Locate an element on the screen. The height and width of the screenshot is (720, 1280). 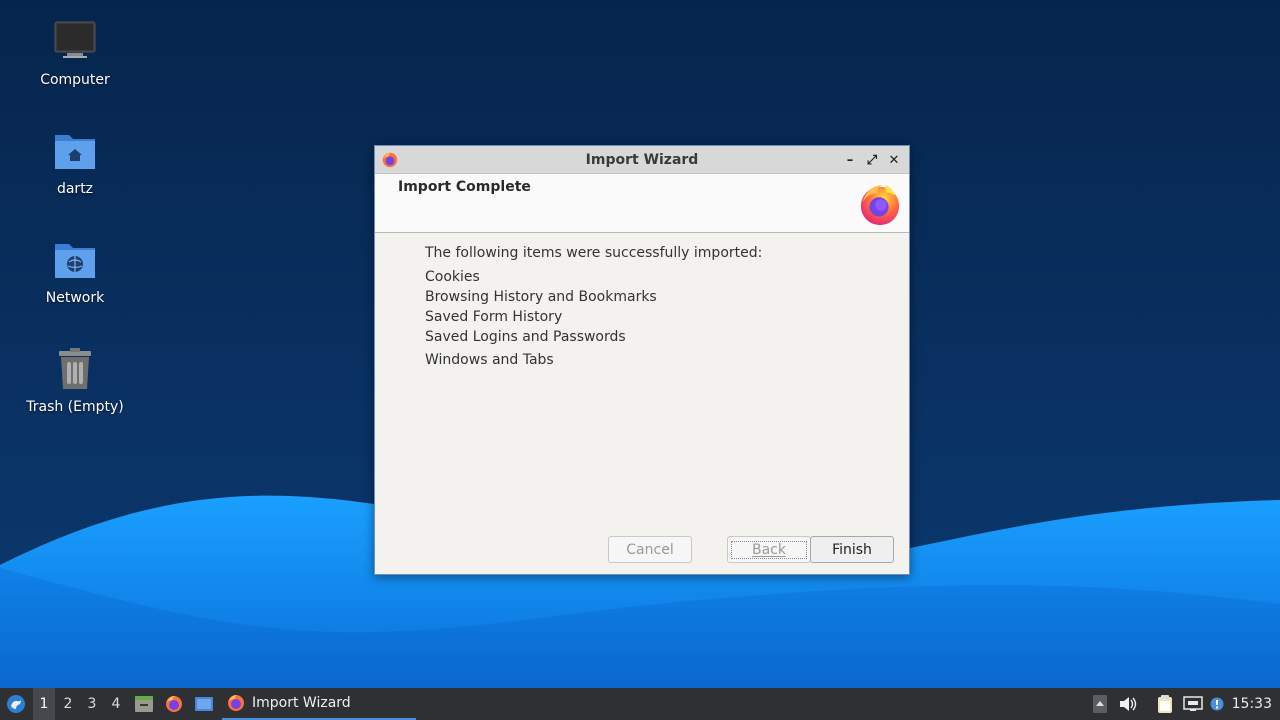
workspace-4: 4 is located at coordinates (116, 704).